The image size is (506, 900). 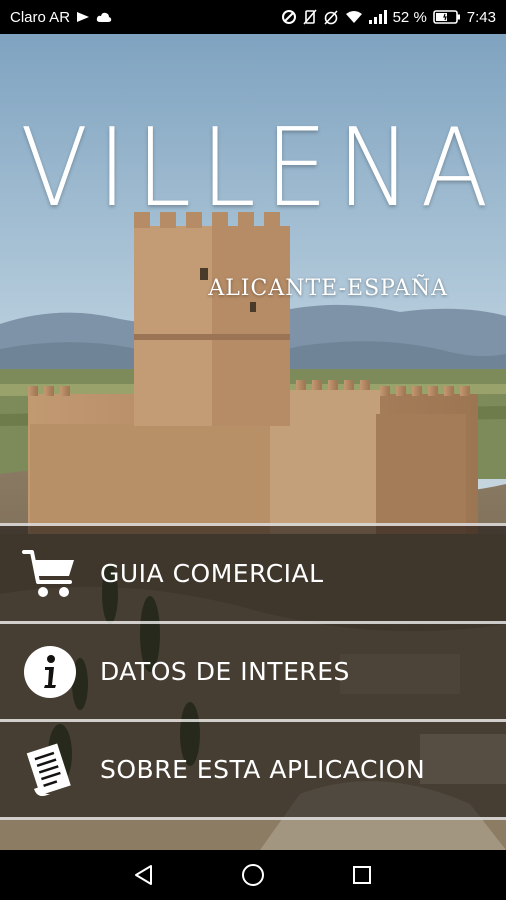 What do you see at coordinates (50, 770) in the screenshot?
I see `document-icon` at bounding box center [50, 770].